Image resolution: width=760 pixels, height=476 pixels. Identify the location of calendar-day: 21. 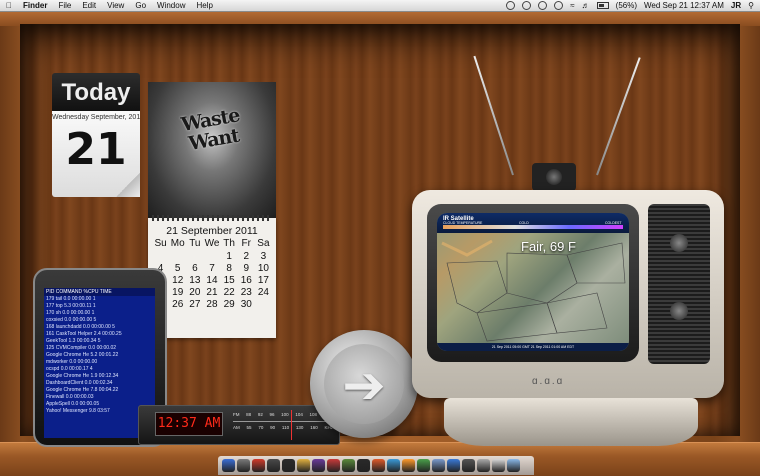
(212, 292).